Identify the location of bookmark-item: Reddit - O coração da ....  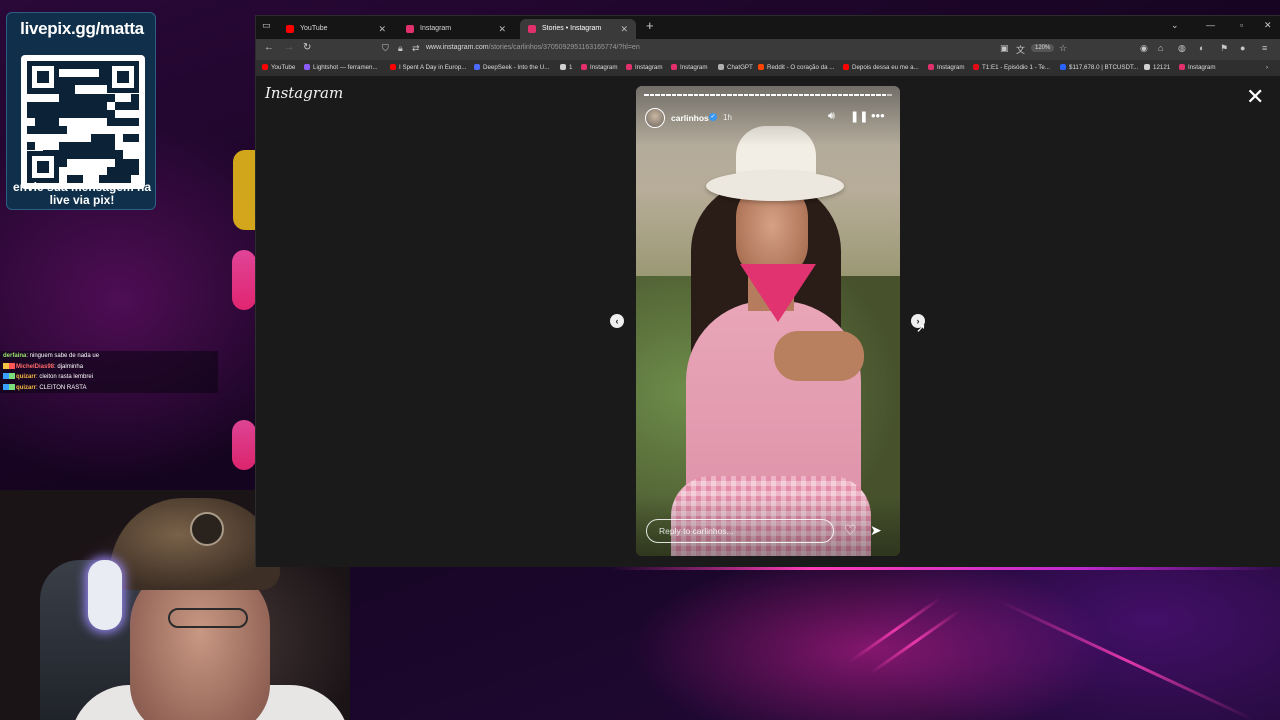
(796, 67).